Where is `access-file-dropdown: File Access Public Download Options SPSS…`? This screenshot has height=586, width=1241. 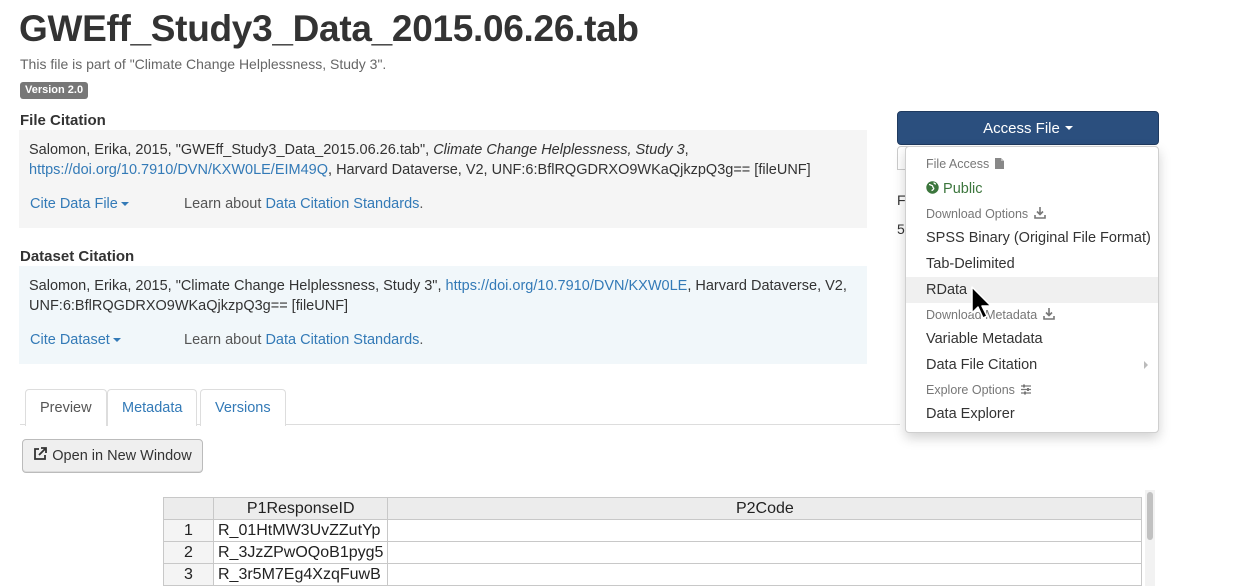 access-file-dropdown: File Access Public Download Options SPSS… is located at coordinates (1032, 289).